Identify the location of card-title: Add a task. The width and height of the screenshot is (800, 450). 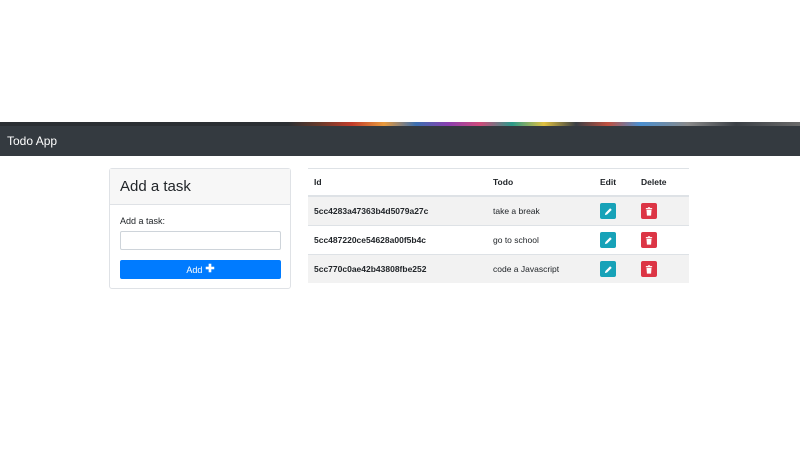
(200, 187).